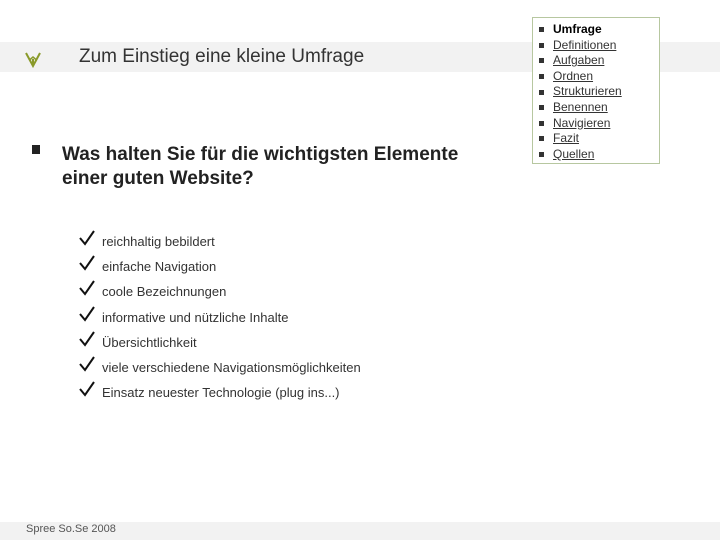 This screenshot has height=540, width=720. Describe the element at coordinates (599, 77) in the screenshot. I see `nav-item-ordnen: Ordnen` at that location.